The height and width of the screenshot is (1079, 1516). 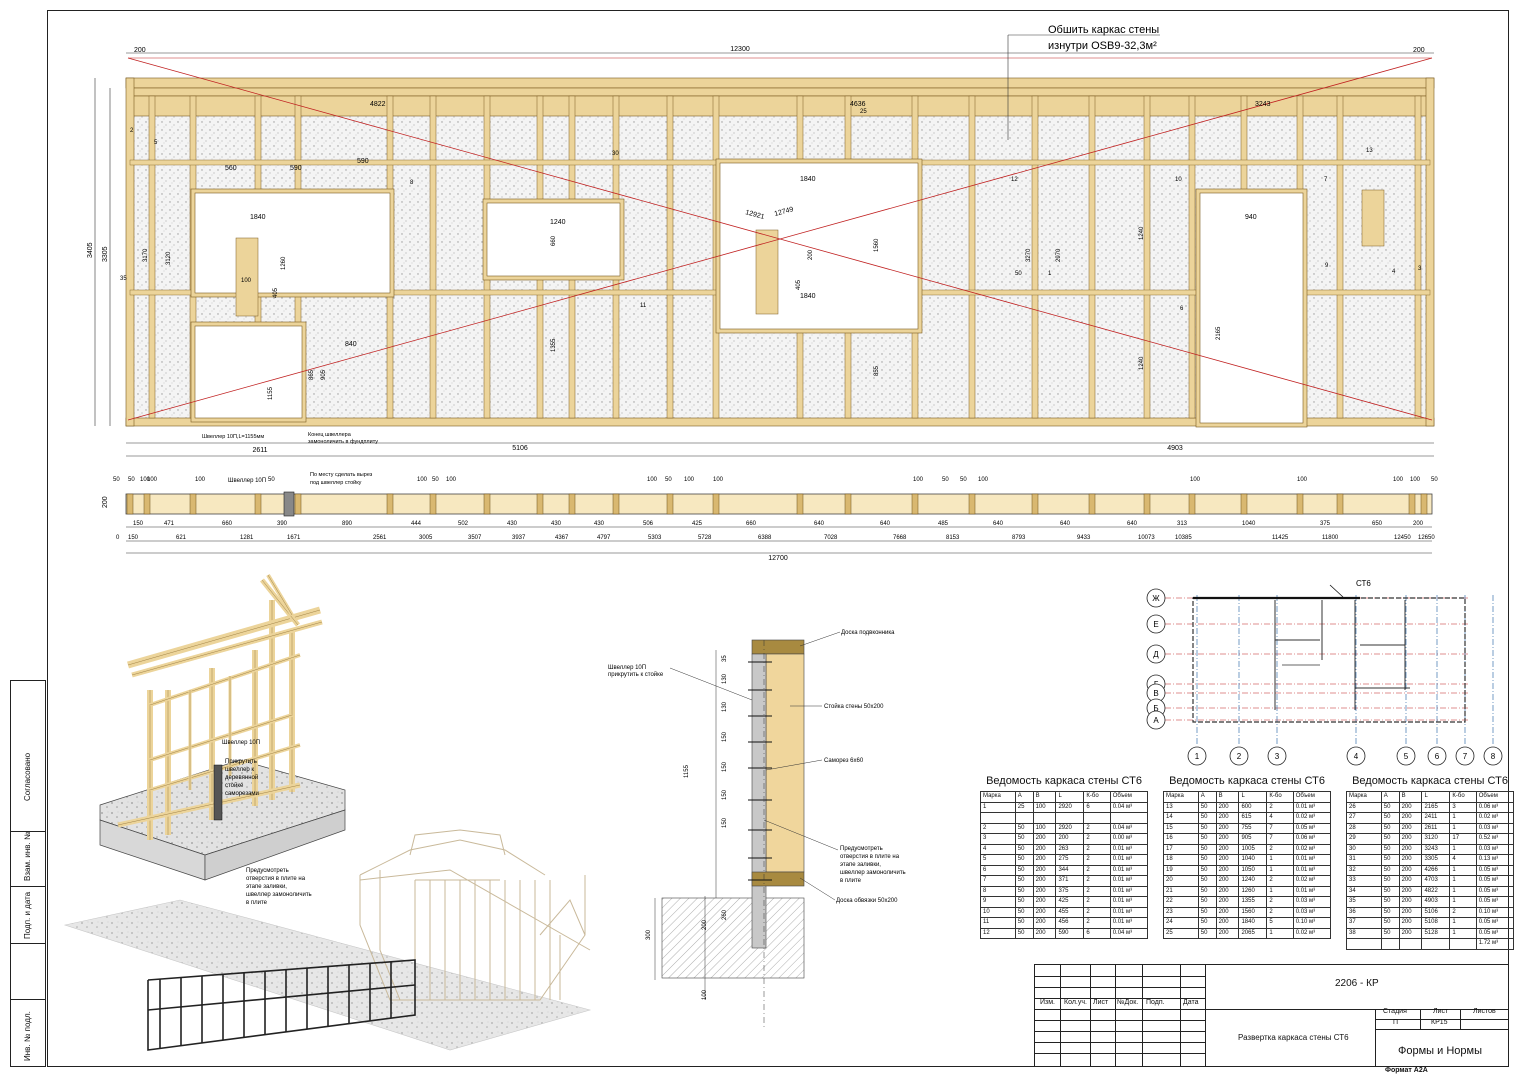 I want to click on schedule-row: 8 50 200 375 2 0.01 м³, so click(x=1064, y=891).